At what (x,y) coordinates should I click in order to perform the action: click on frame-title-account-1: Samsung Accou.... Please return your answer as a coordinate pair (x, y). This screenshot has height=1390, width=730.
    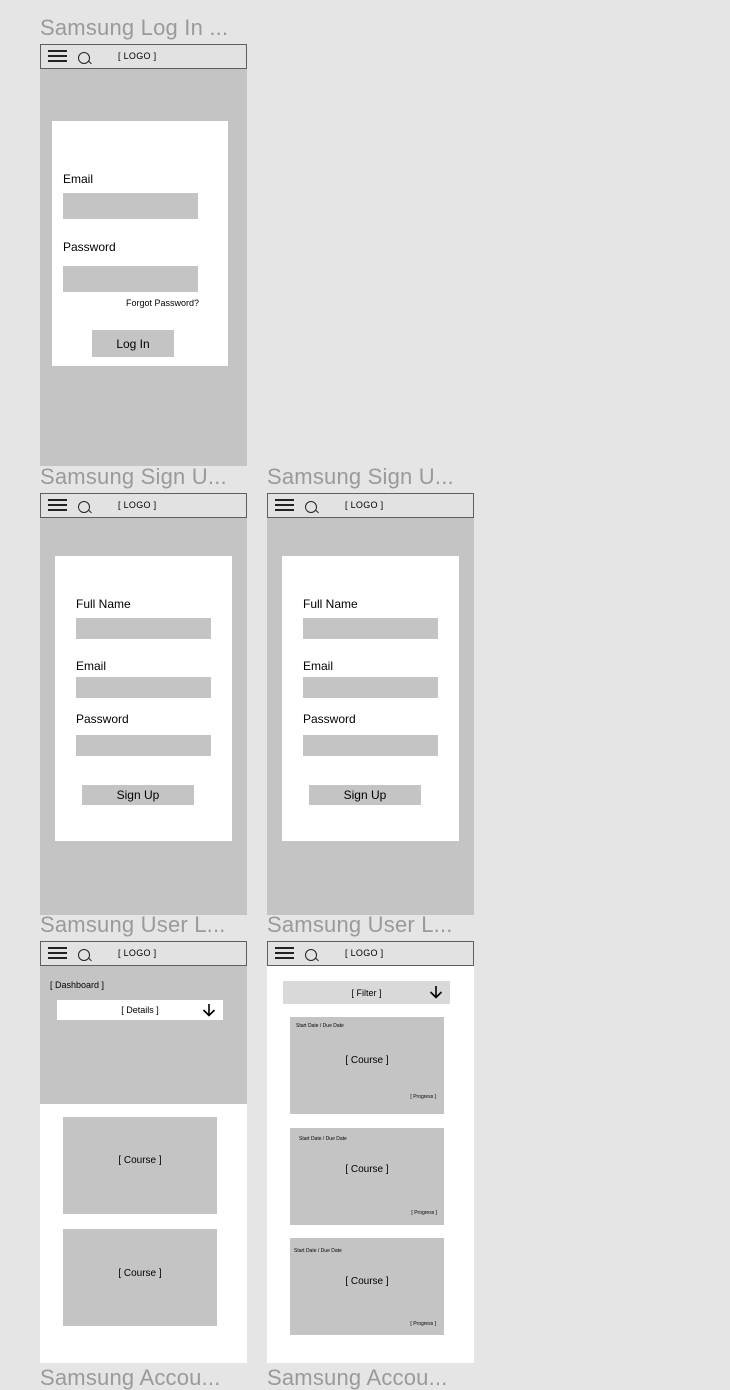
    Looking at the image, I should click on (130, 1377).